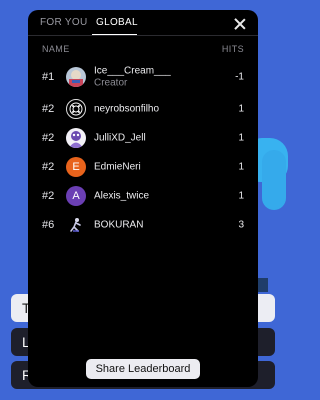  I want to click on rank: #6, so click(48, 224).